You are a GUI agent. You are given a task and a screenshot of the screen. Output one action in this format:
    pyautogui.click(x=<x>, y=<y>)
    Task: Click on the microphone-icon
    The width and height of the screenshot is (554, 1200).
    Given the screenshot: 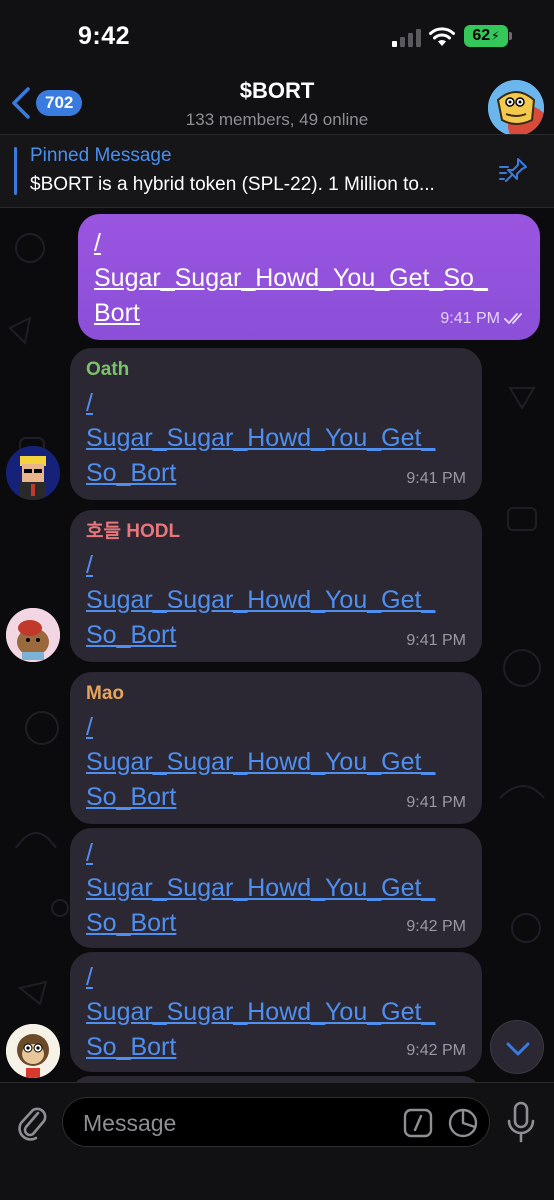 What is the action you would take?
    pyautogui.click(x=521, y=1122)
    